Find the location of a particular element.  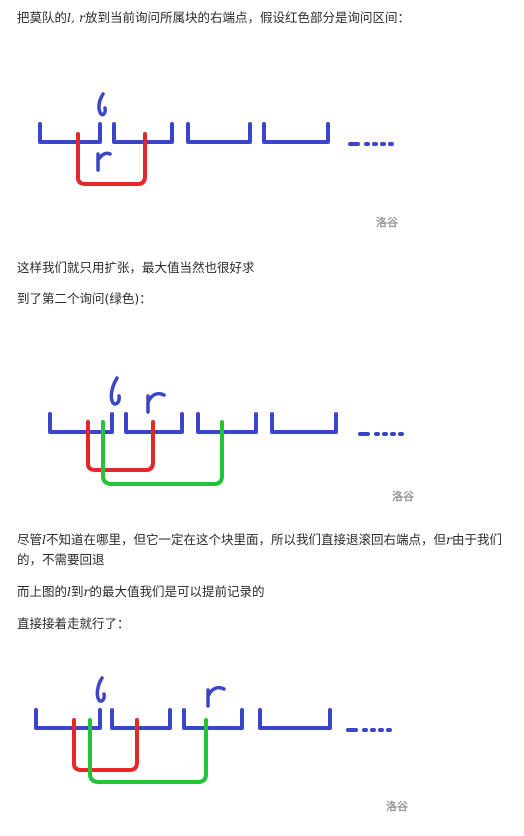

figure-3-drawing is located at coordinates (213, 730).